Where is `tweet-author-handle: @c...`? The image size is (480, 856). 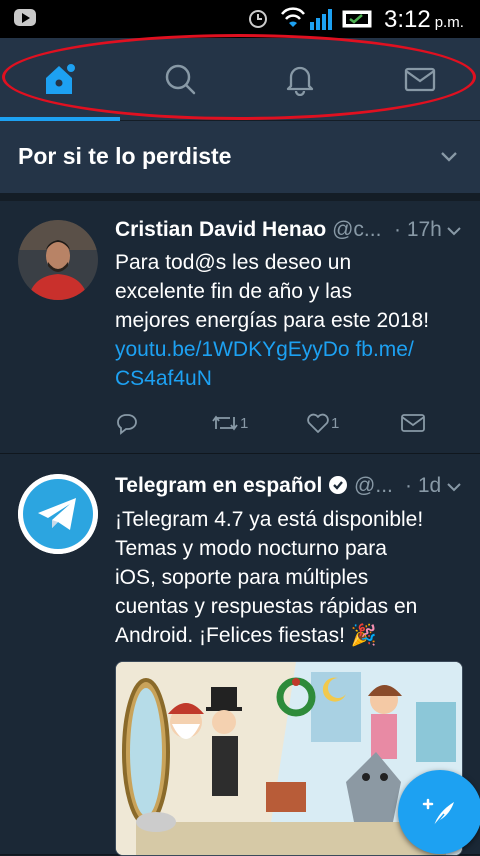 tweet-author-handle: @c... is located at coordinates (356, 229).